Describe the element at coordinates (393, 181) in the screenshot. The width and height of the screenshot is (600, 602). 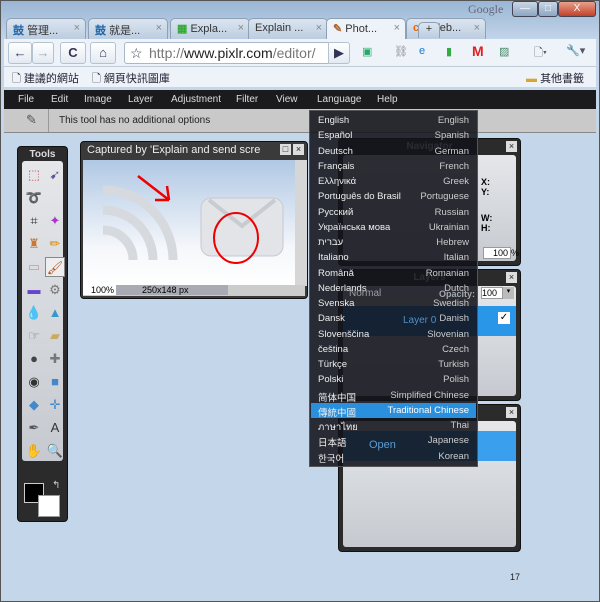
I see `language-item: Ελληνικά Greek` at that location.